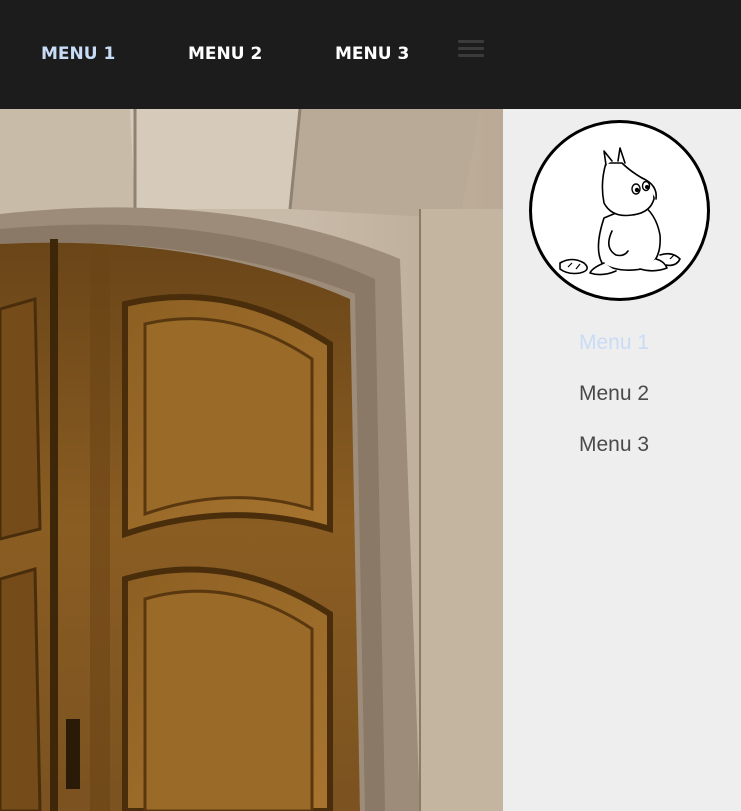  I want to click on topnav-menu-2: MENU 2, so click(225, 54).